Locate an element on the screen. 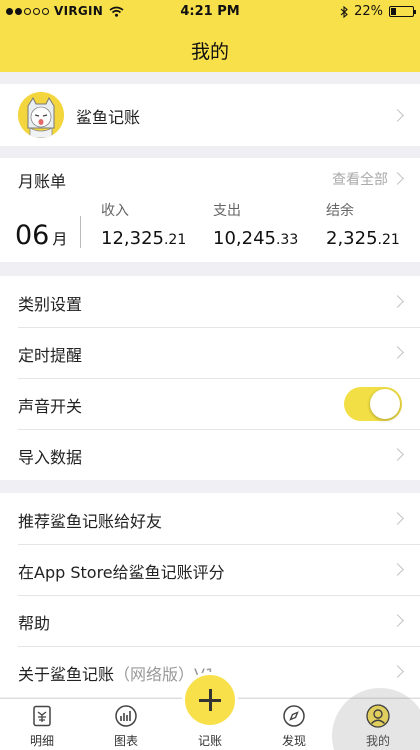 The height and width of the screenshot is (750, 420). income-label: 收入 is located at coordinates (115, 211).